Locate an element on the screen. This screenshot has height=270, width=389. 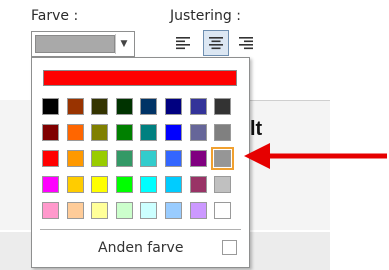
color-label: Farve : is located at coordinates (55, 16).